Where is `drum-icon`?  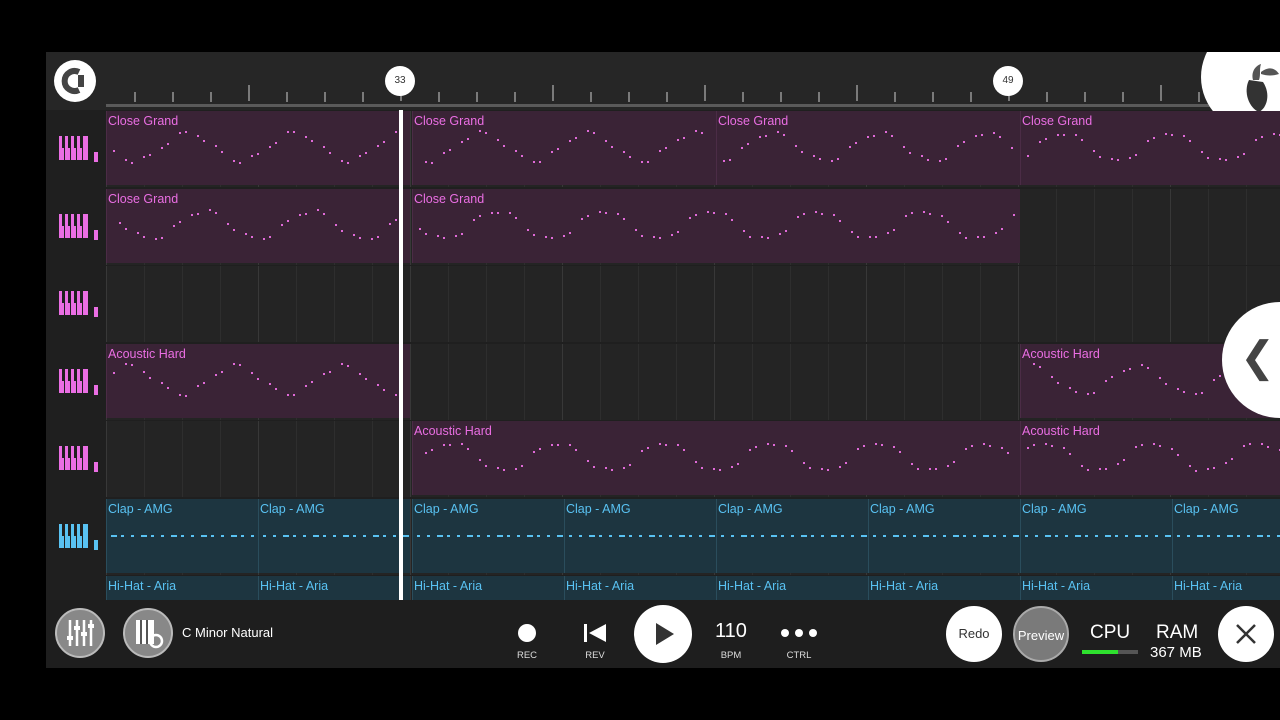 drum-icon is located at coordinates (78, 537).